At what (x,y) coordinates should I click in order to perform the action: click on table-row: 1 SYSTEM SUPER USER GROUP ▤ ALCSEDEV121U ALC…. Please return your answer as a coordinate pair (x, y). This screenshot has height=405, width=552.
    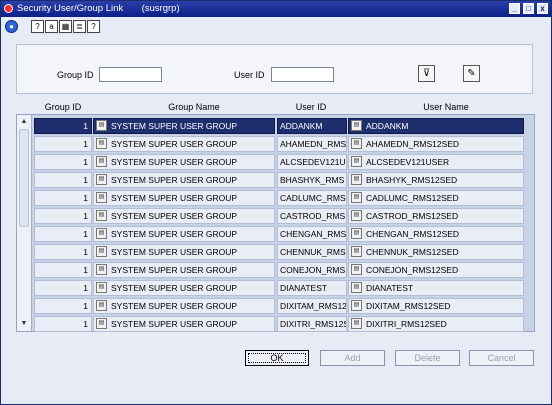
    Looking at the image, I should click on (284, 162).